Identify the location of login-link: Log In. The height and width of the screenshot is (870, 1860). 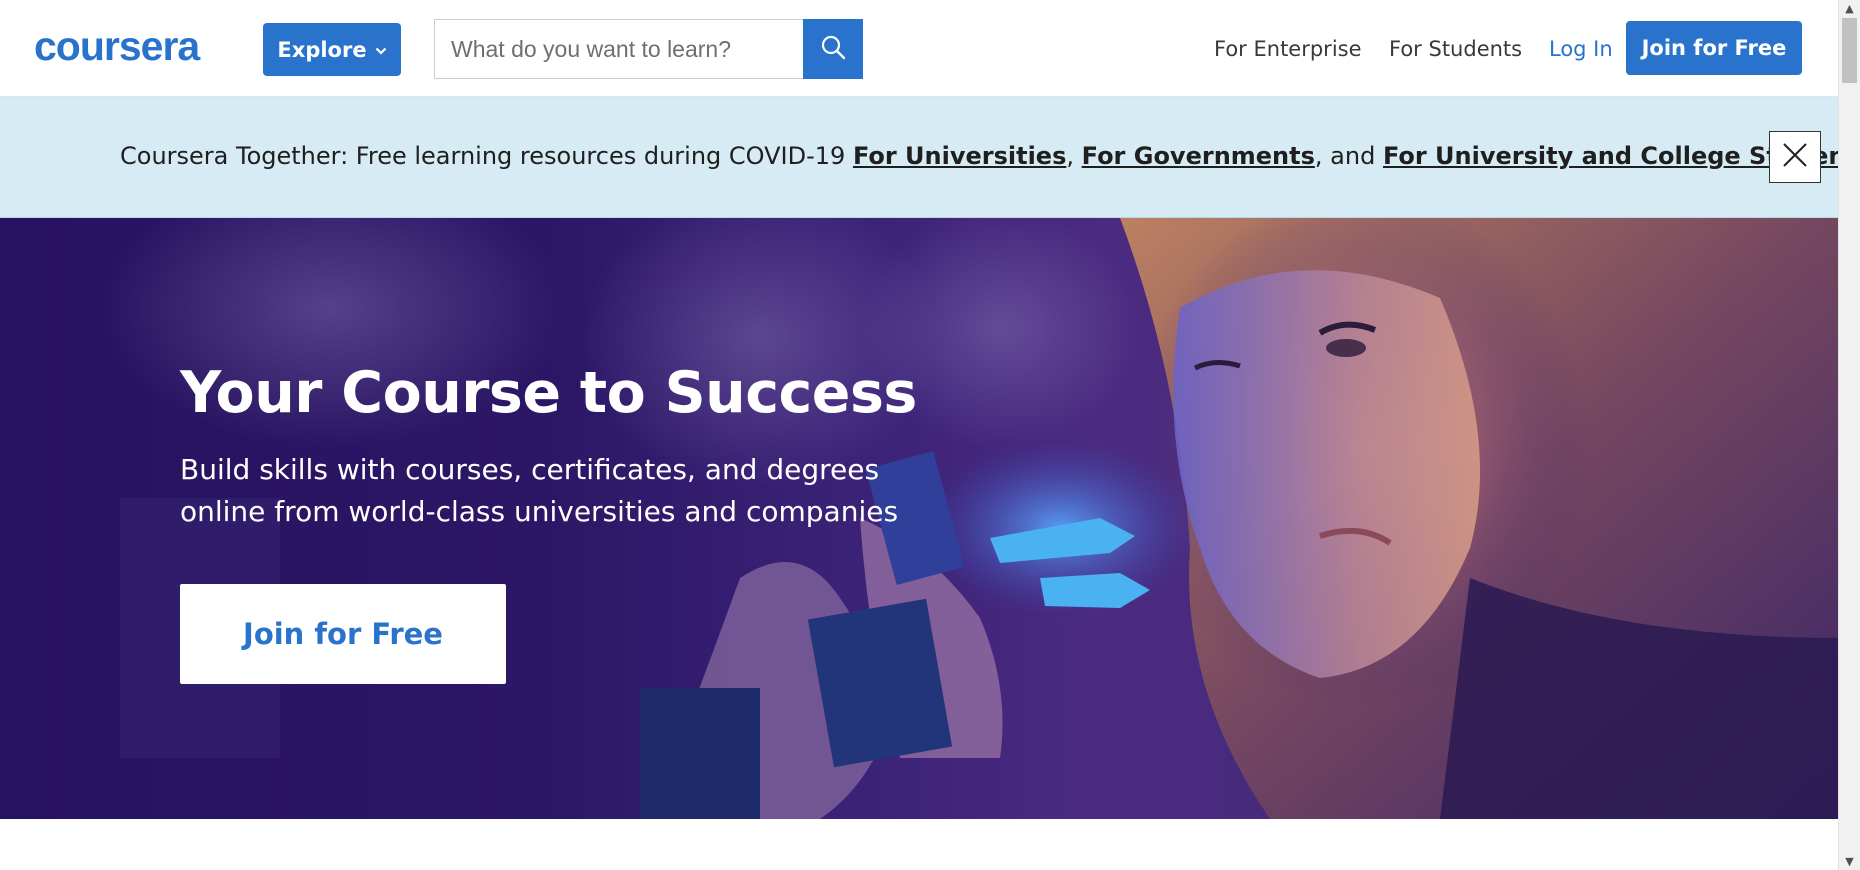
(1581, 49).